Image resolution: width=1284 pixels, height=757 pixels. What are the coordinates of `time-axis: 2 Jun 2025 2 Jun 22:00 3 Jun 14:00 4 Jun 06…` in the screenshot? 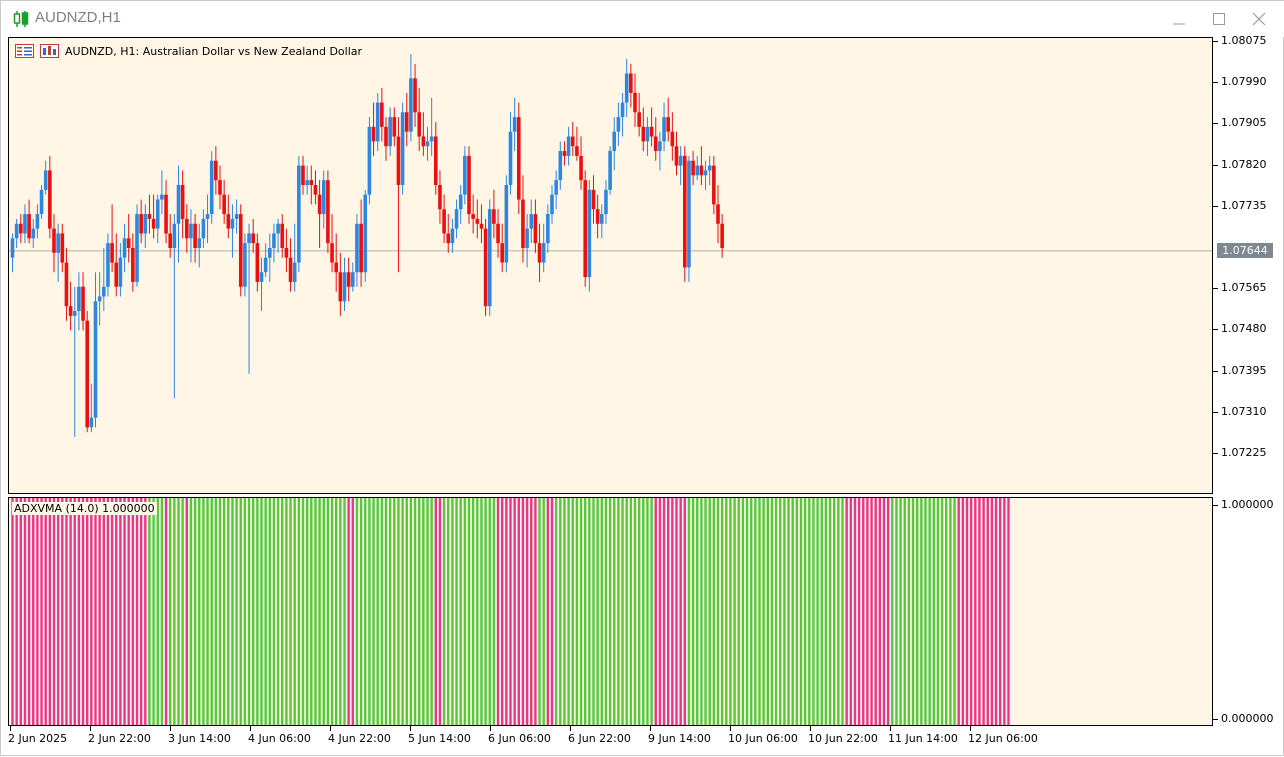 It's located at (642, 741).